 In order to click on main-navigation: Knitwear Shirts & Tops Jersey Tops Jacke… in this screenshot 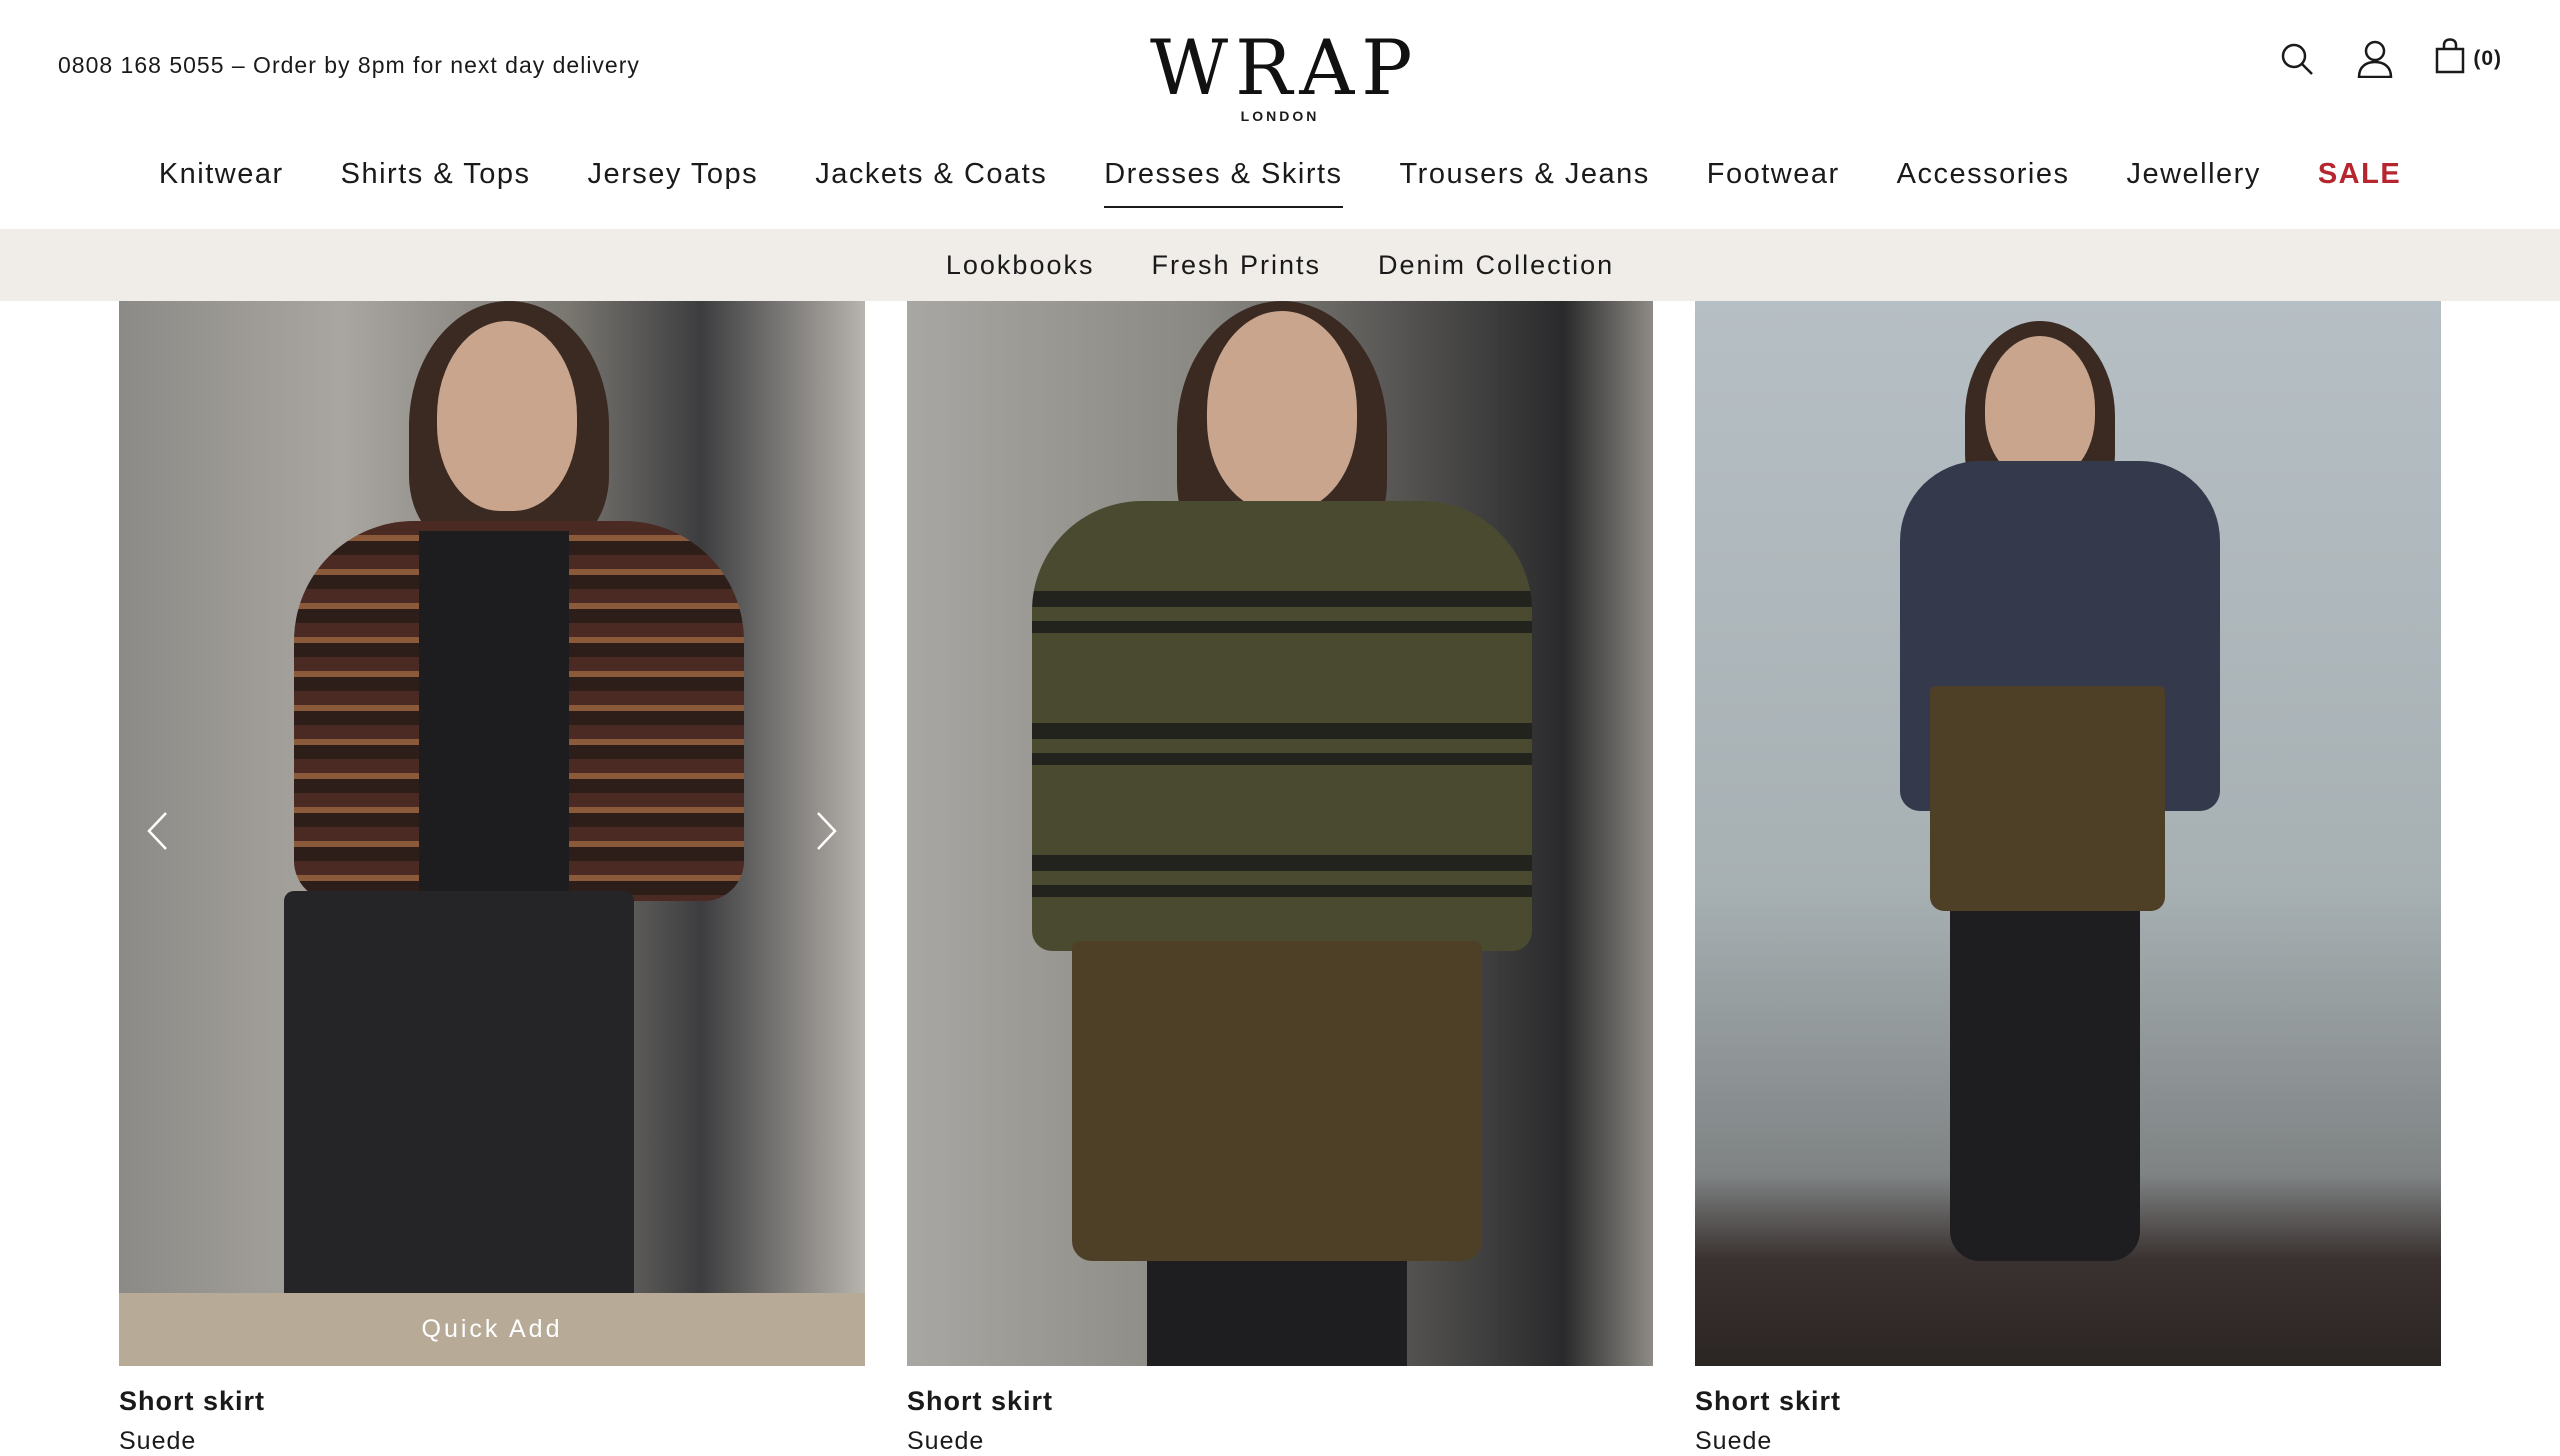, I will do `click(1280, 183)`.